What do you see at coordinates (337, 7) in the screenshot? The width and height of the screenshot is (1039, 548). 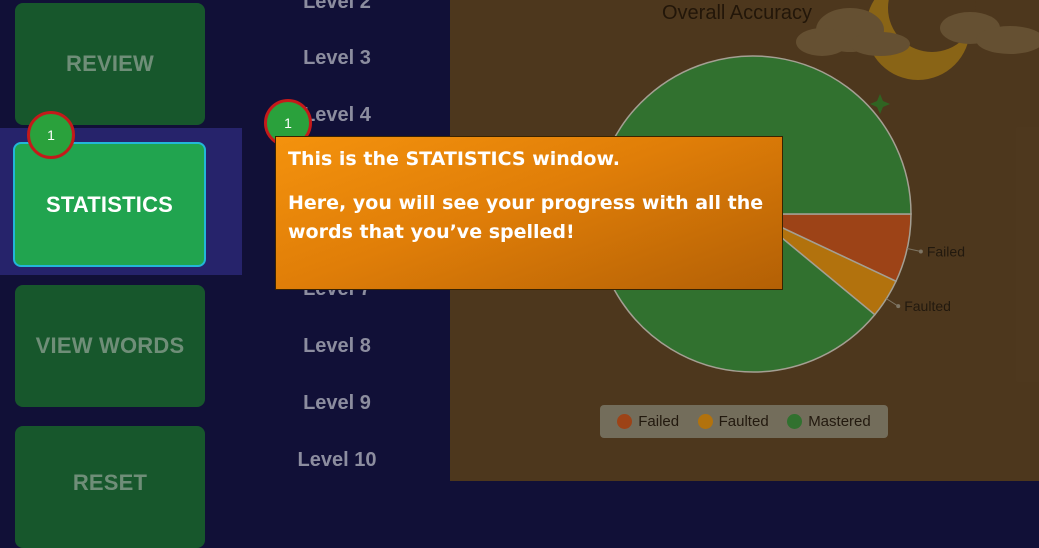 I see `level-item-2: Level 2` at bounding box center [337, 7].